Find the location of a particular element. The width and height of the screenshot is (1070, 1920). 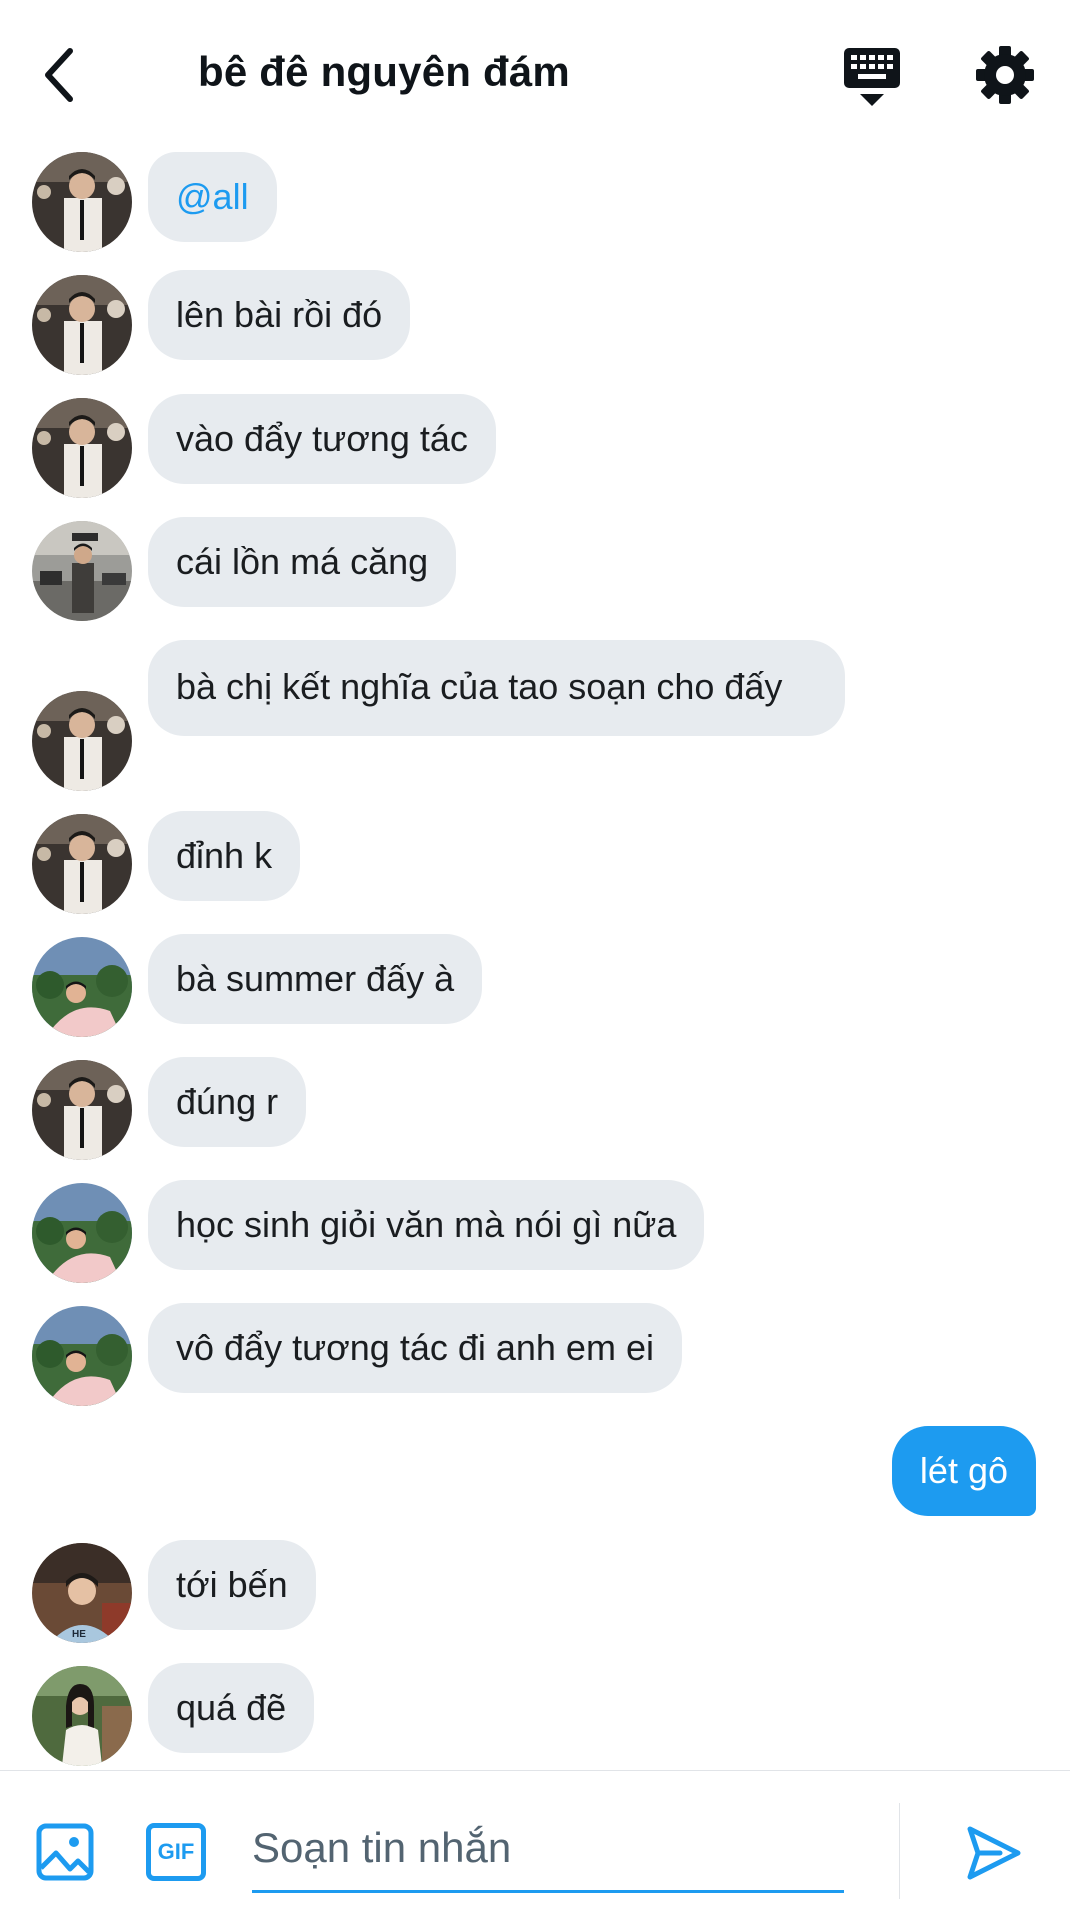

message-bubble: bà summer đấy à is located at coordinates (315, 979).